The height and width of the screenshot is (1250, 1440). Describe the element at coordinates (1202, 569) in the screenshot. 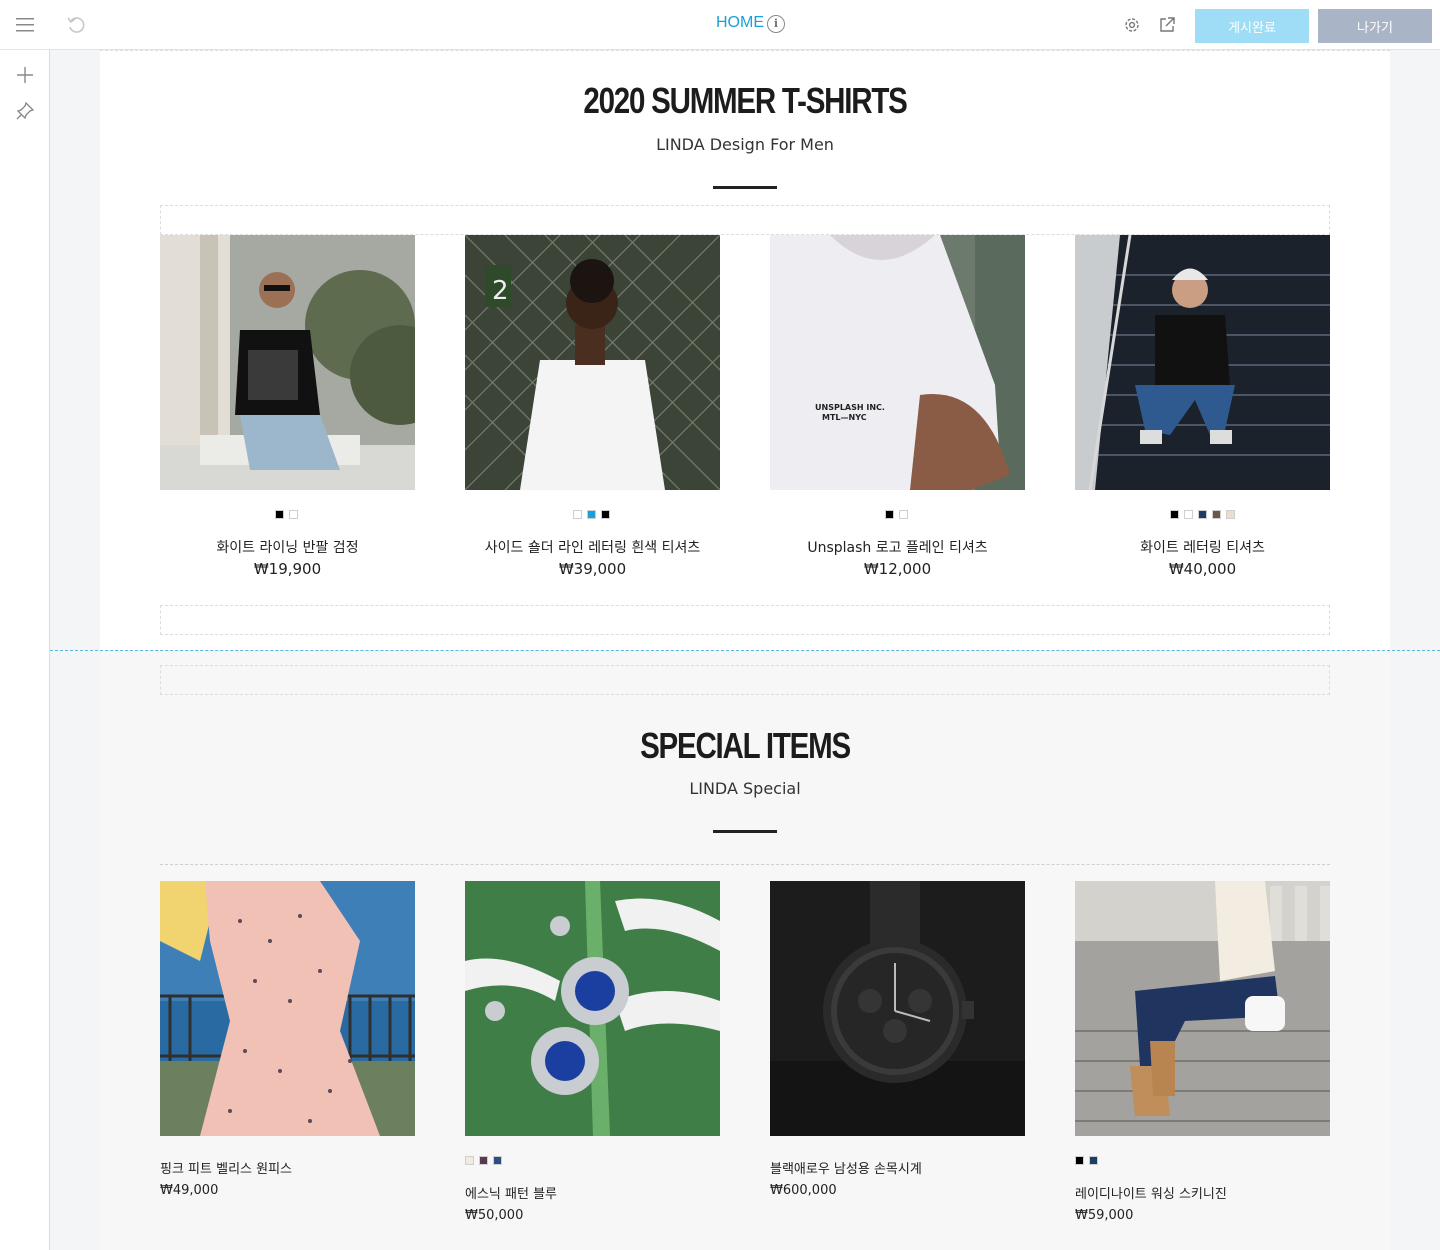

I see `product-price: ₩40,000` at that location.